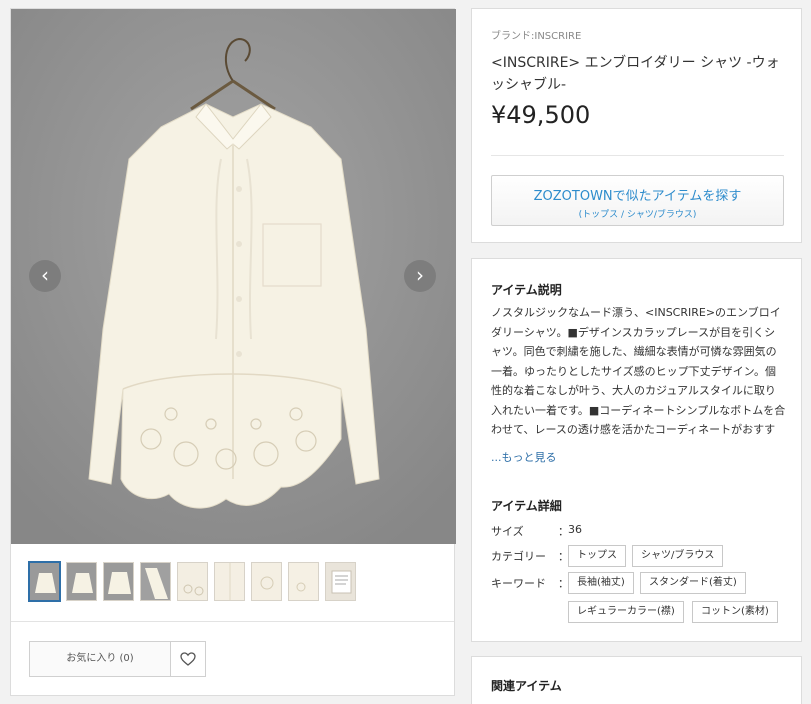  I want to click on product-price: ¥49,500, so click(541, 115).